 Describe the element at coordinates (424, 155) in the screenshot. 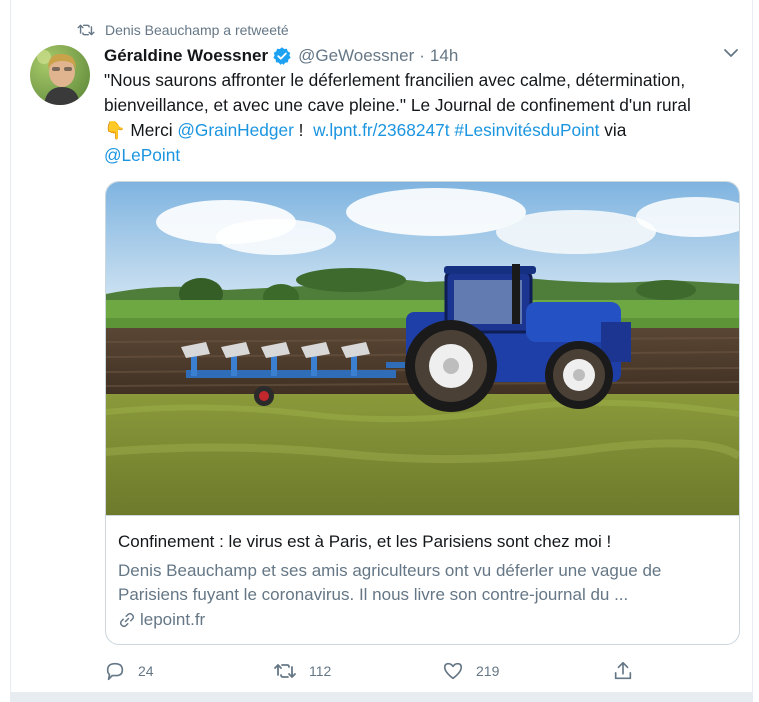

I see `tweet-text-line-4: @LePoint` at that location.